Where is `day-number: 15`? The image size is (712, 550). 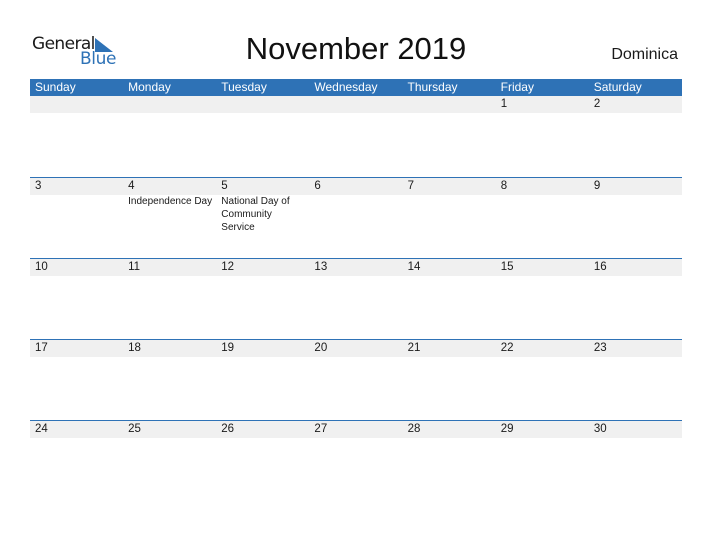
day-number: 15 is located at coordinates (507, 267).